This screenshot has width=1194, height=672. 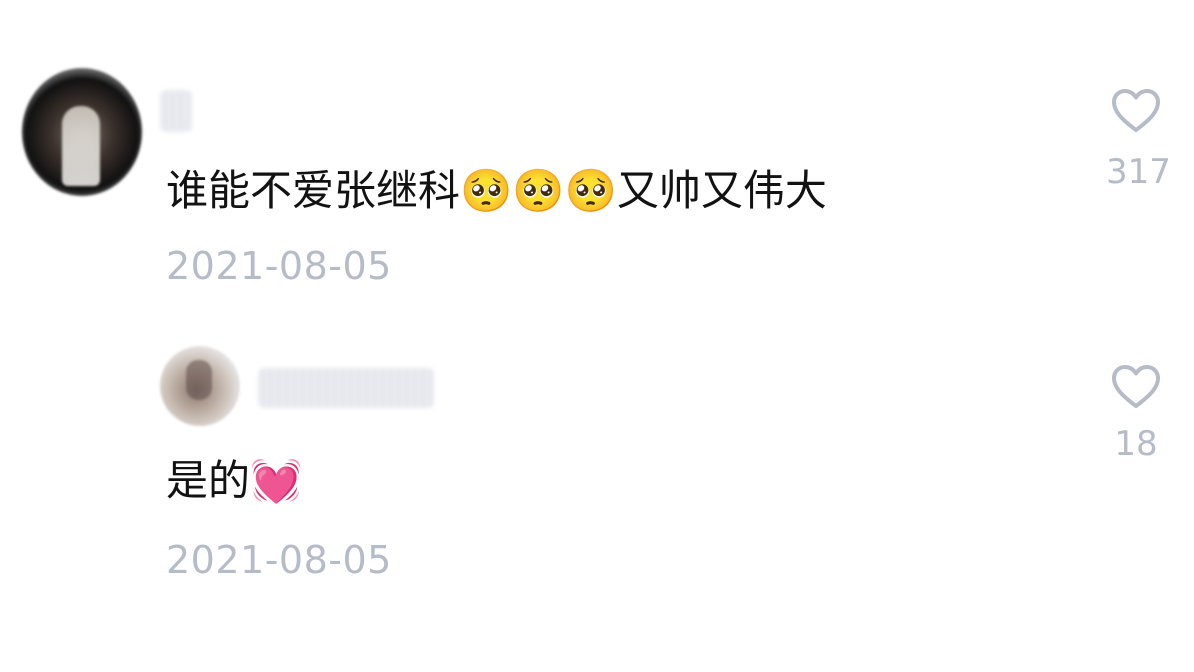 What do you see at coordinates (234, 480) in the screenshot?
I see `comment-text: 是的💓` at bounding box center [234, 480].